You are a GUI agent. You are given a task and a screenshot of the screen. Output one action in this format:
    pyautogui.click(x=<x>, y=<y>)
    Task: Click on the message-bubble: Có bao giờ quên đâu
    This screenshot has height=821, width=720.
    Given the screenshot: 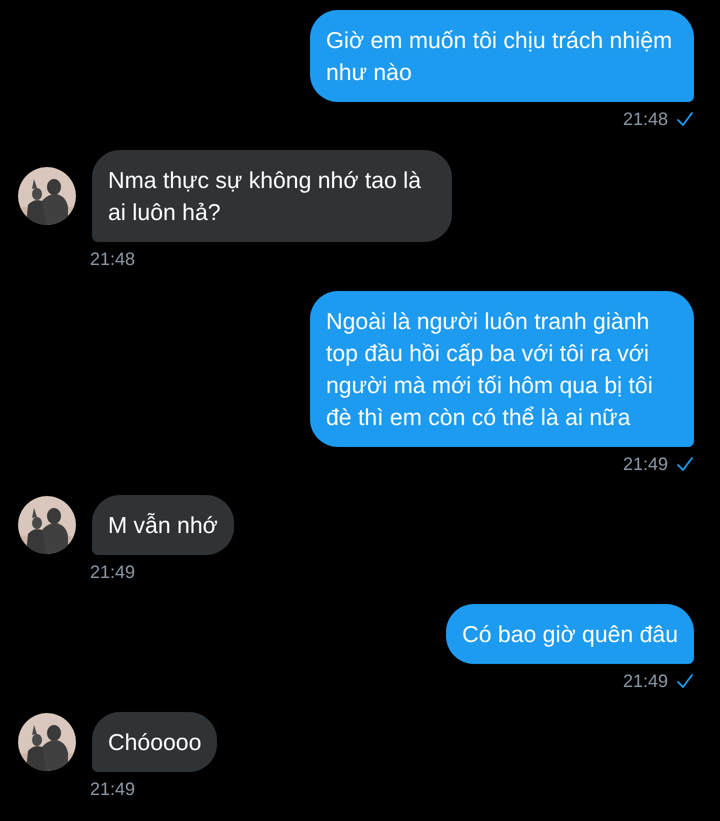 What is the action you would take?
    pyautogui.click(x=570, y=634)
    